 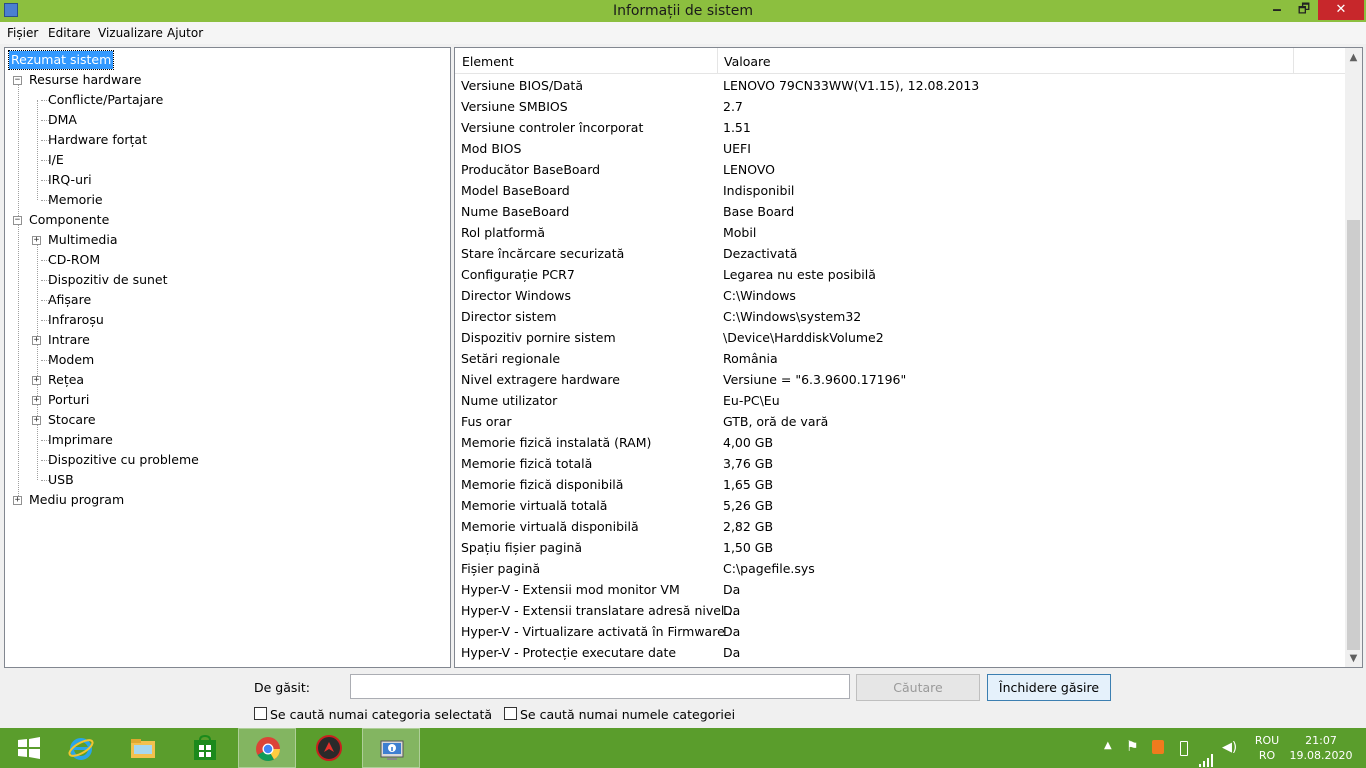 I want to click on show-hidden-icons: ▲, so click(x=1108, y=754).